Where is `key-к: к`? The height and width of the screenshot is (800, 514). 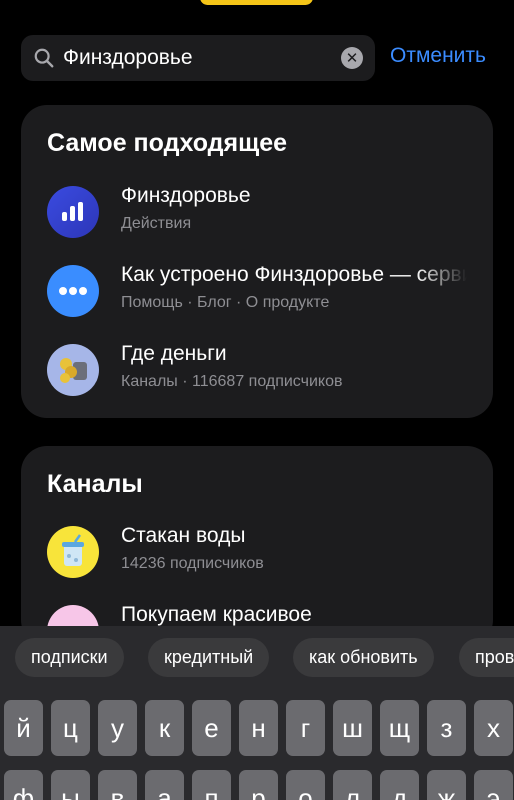 key-к: к is located at coordinates (164, 728).